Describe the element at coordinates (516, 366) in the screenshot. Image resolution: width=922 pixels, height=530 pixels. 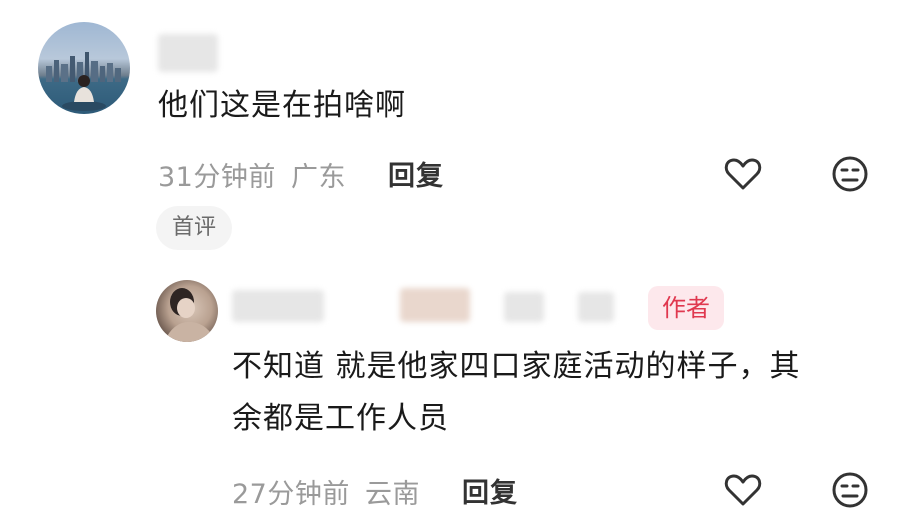
I see `reply-text-line-1: 不知道 就是他家四口家庭活动的样子，其` at that location.